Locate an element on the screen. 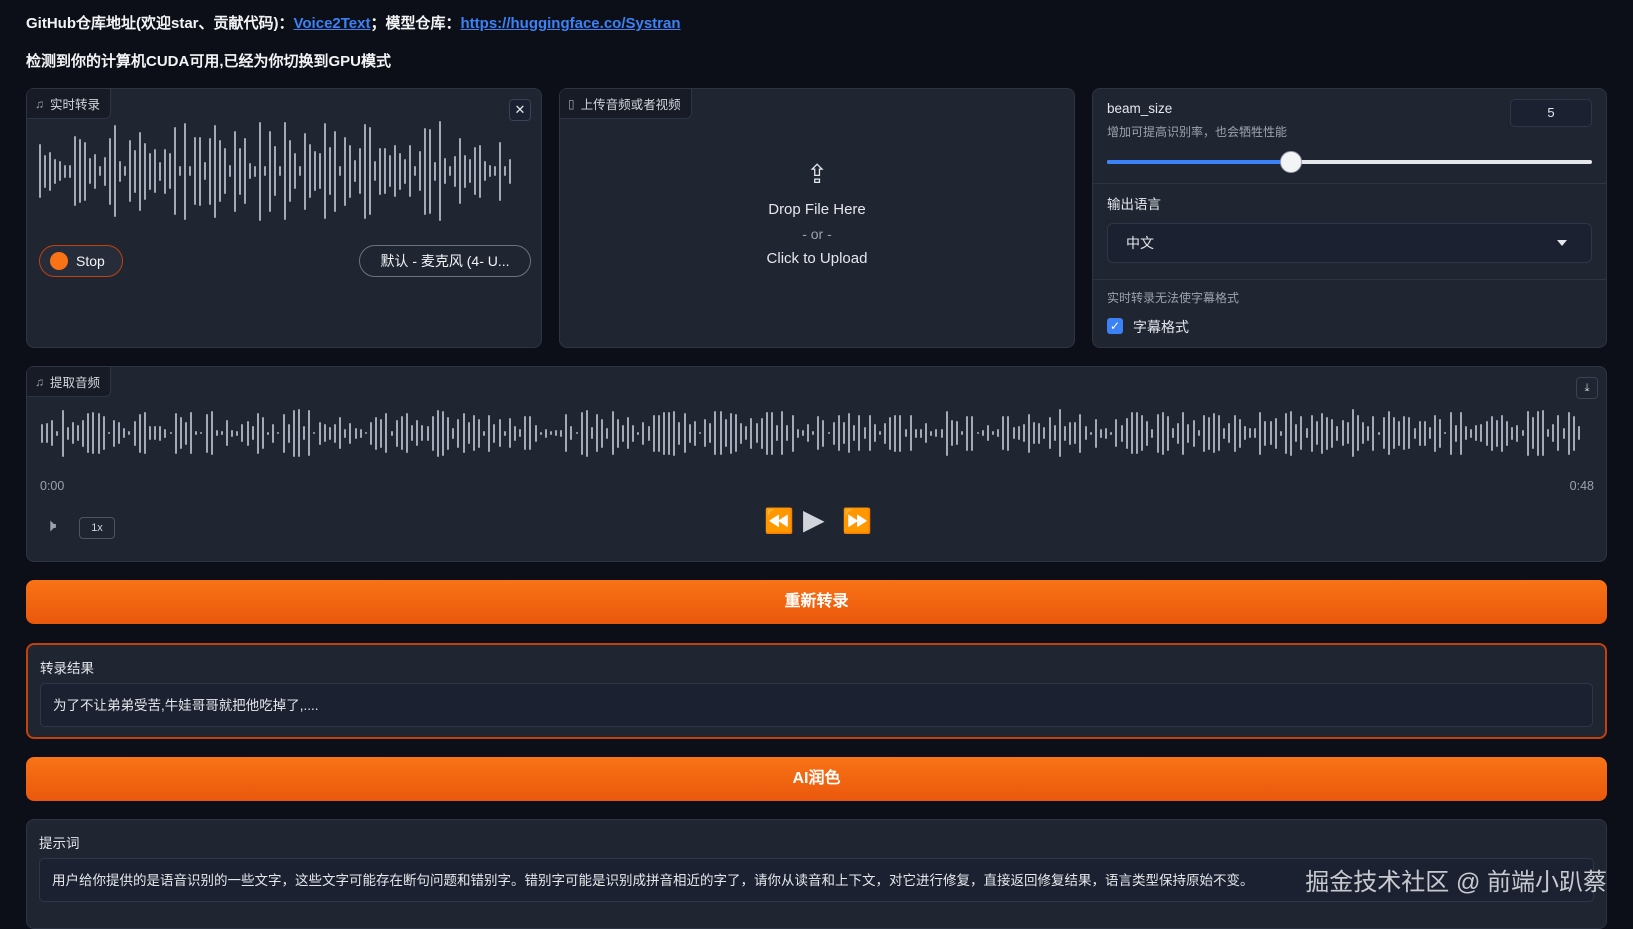 This screenshot has height=929, width=1633. ai-polish-button: AI润色 is located at coordinates (816, 779).